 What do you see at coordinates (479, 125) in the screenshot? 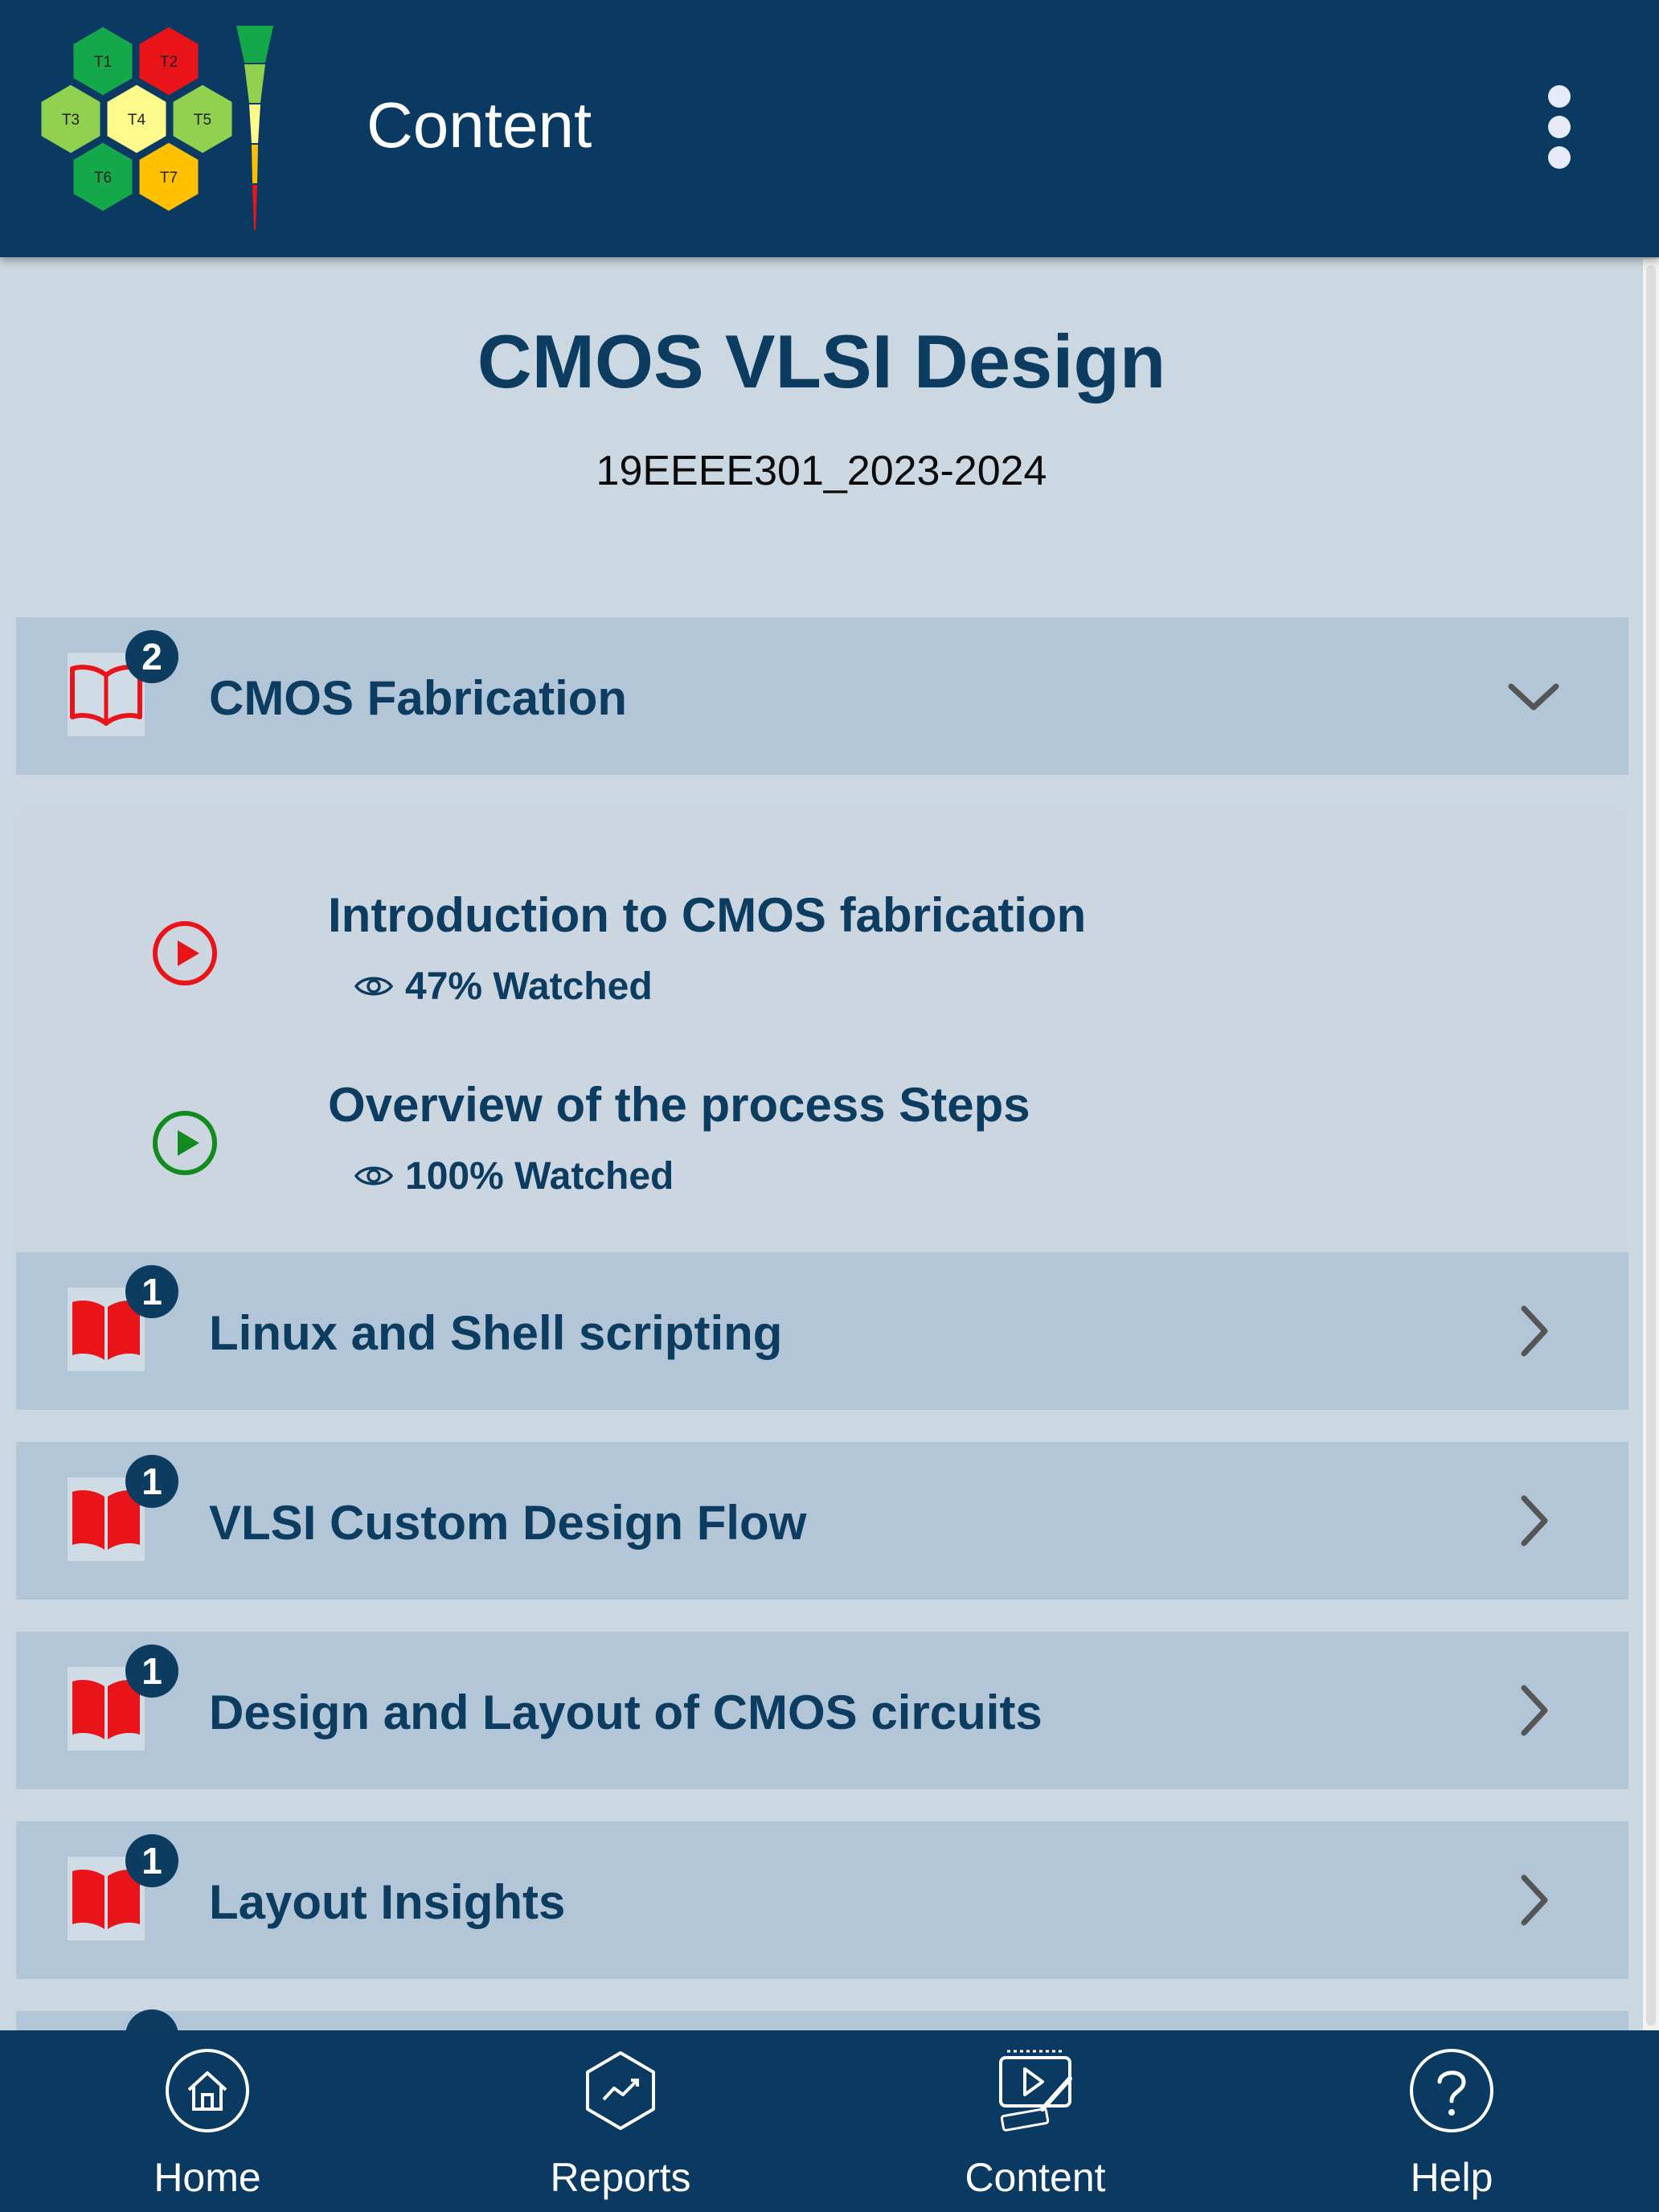
I see `page-title: Content` at bounding box center [479, 125].